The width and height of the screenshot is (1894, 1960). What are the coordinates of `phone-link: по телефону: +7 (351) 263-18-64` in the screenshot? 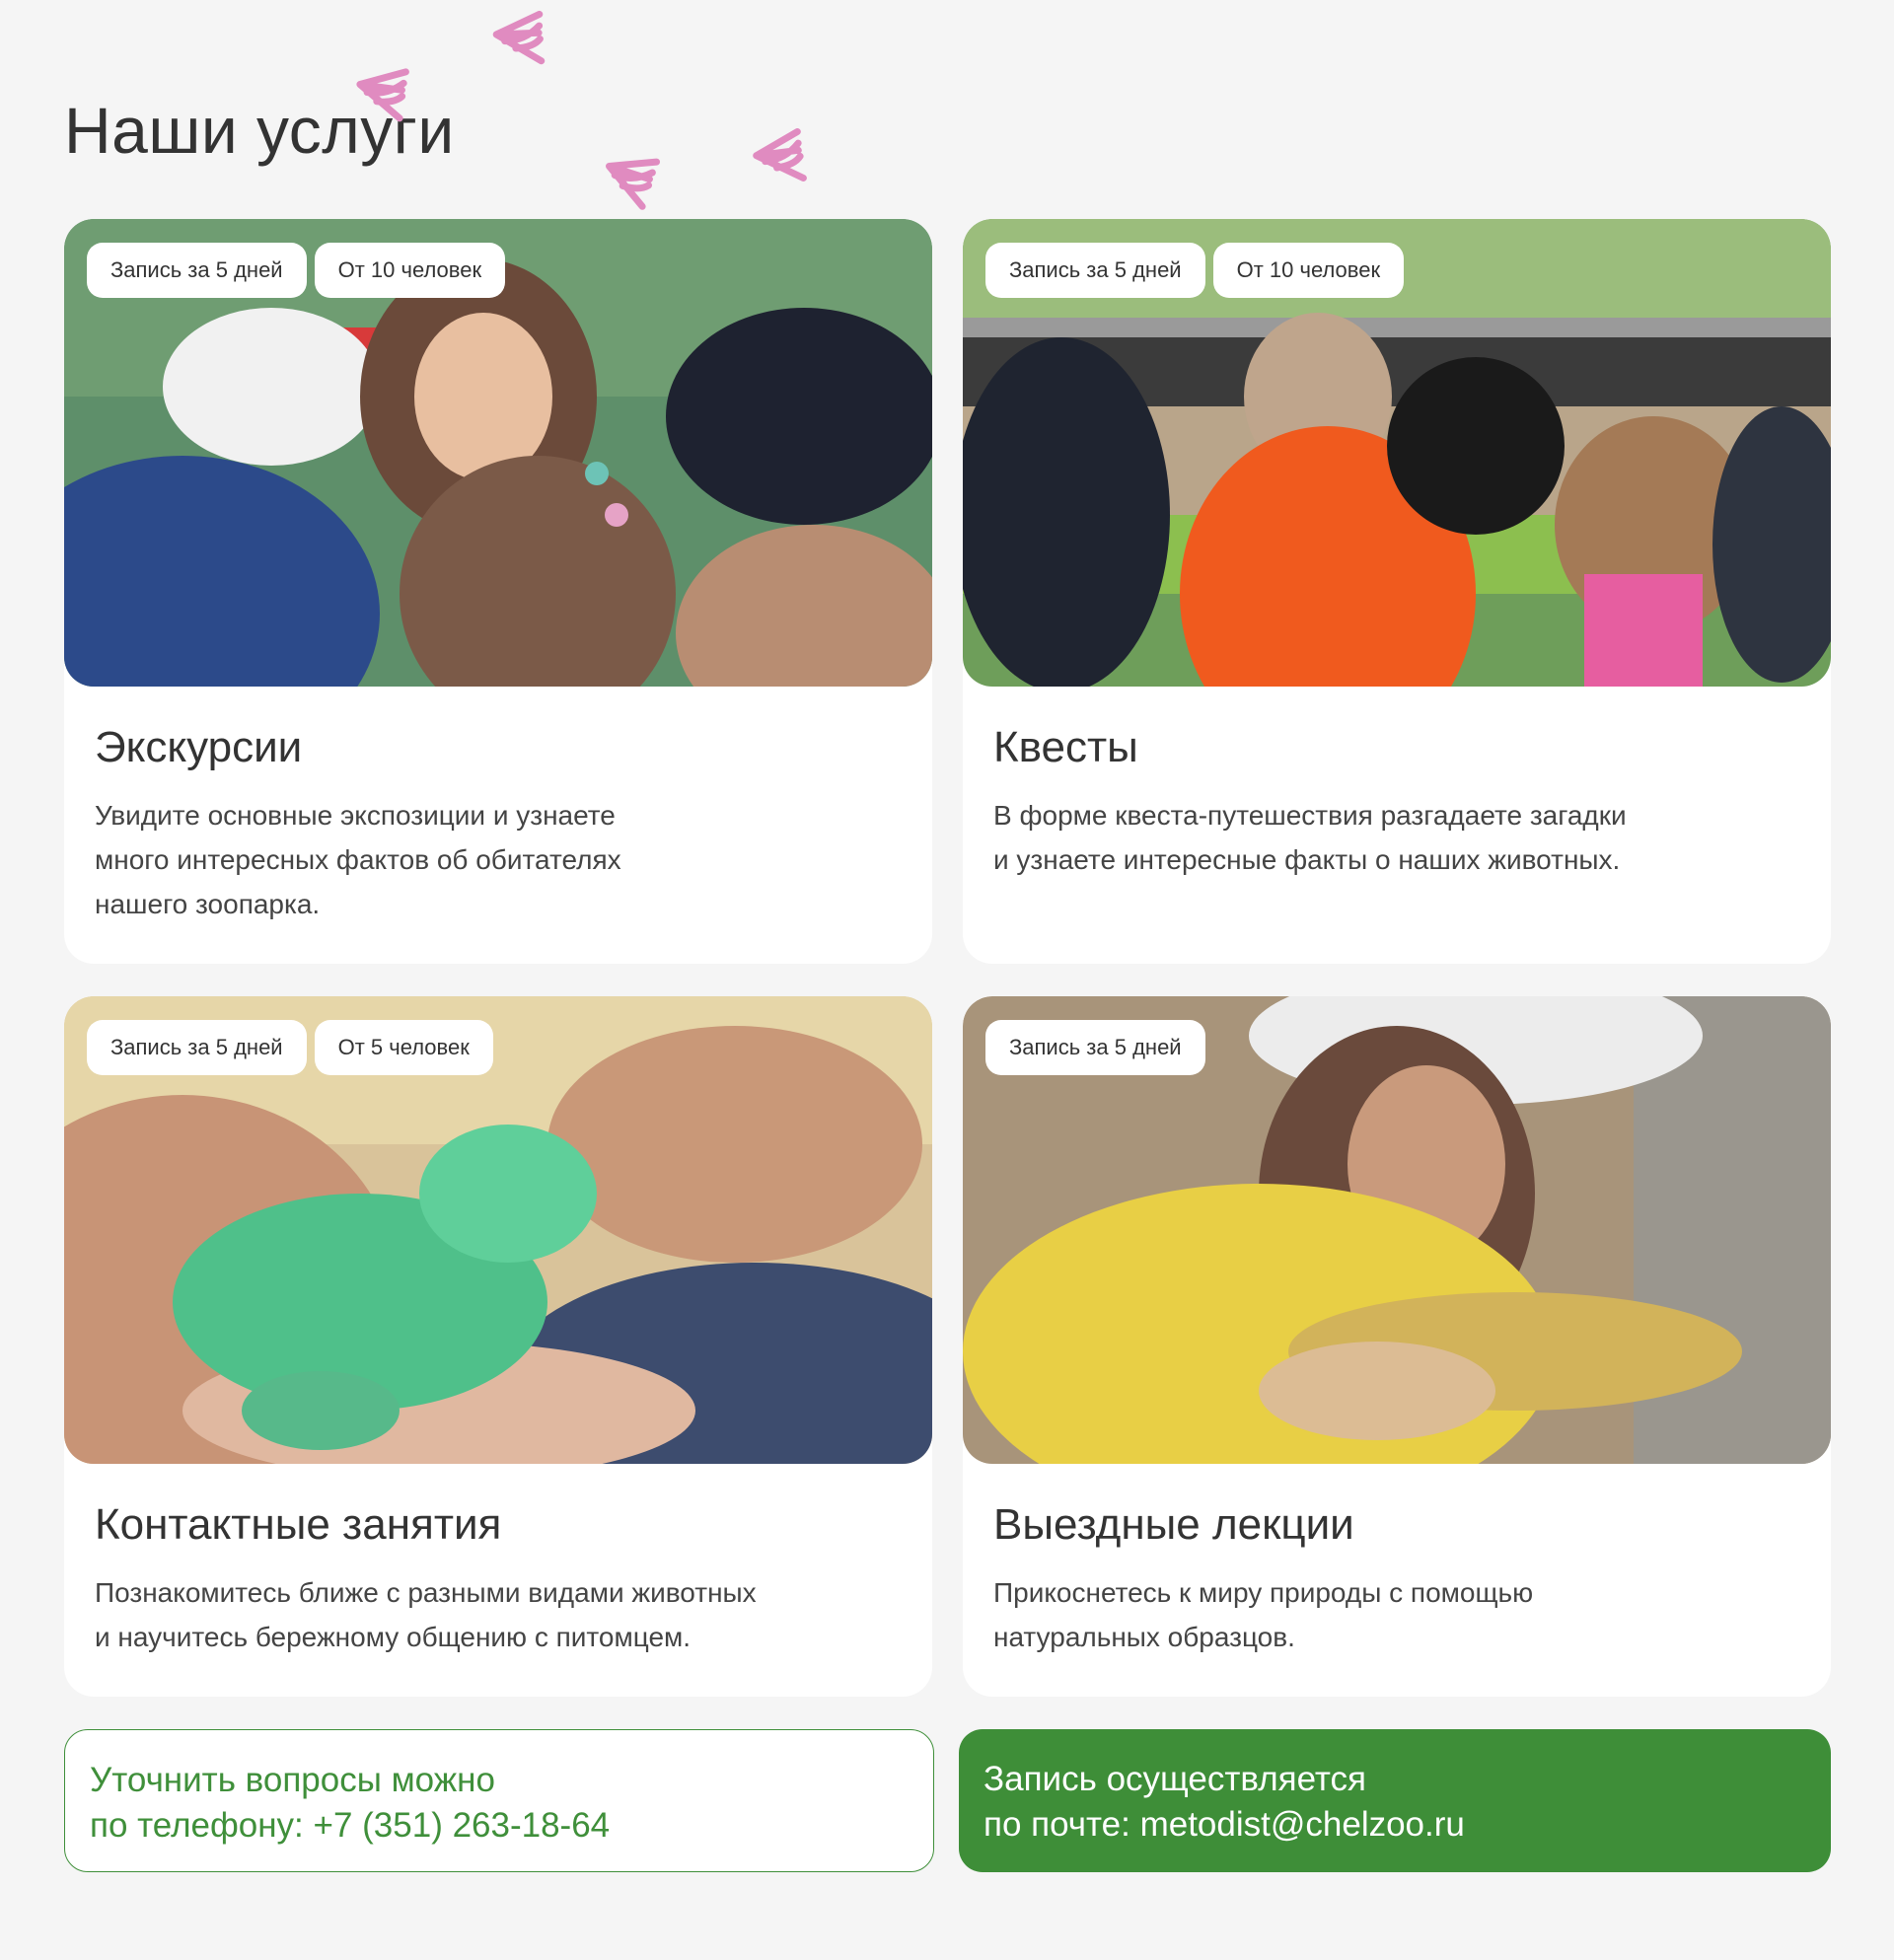 It's located at (499, 1826).